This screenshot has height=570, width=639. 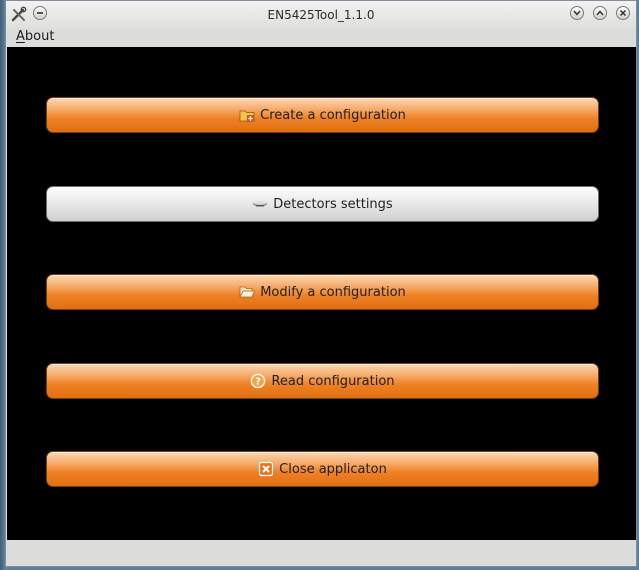 I want to click on menu-bar: About, so click(x=321, y=38).